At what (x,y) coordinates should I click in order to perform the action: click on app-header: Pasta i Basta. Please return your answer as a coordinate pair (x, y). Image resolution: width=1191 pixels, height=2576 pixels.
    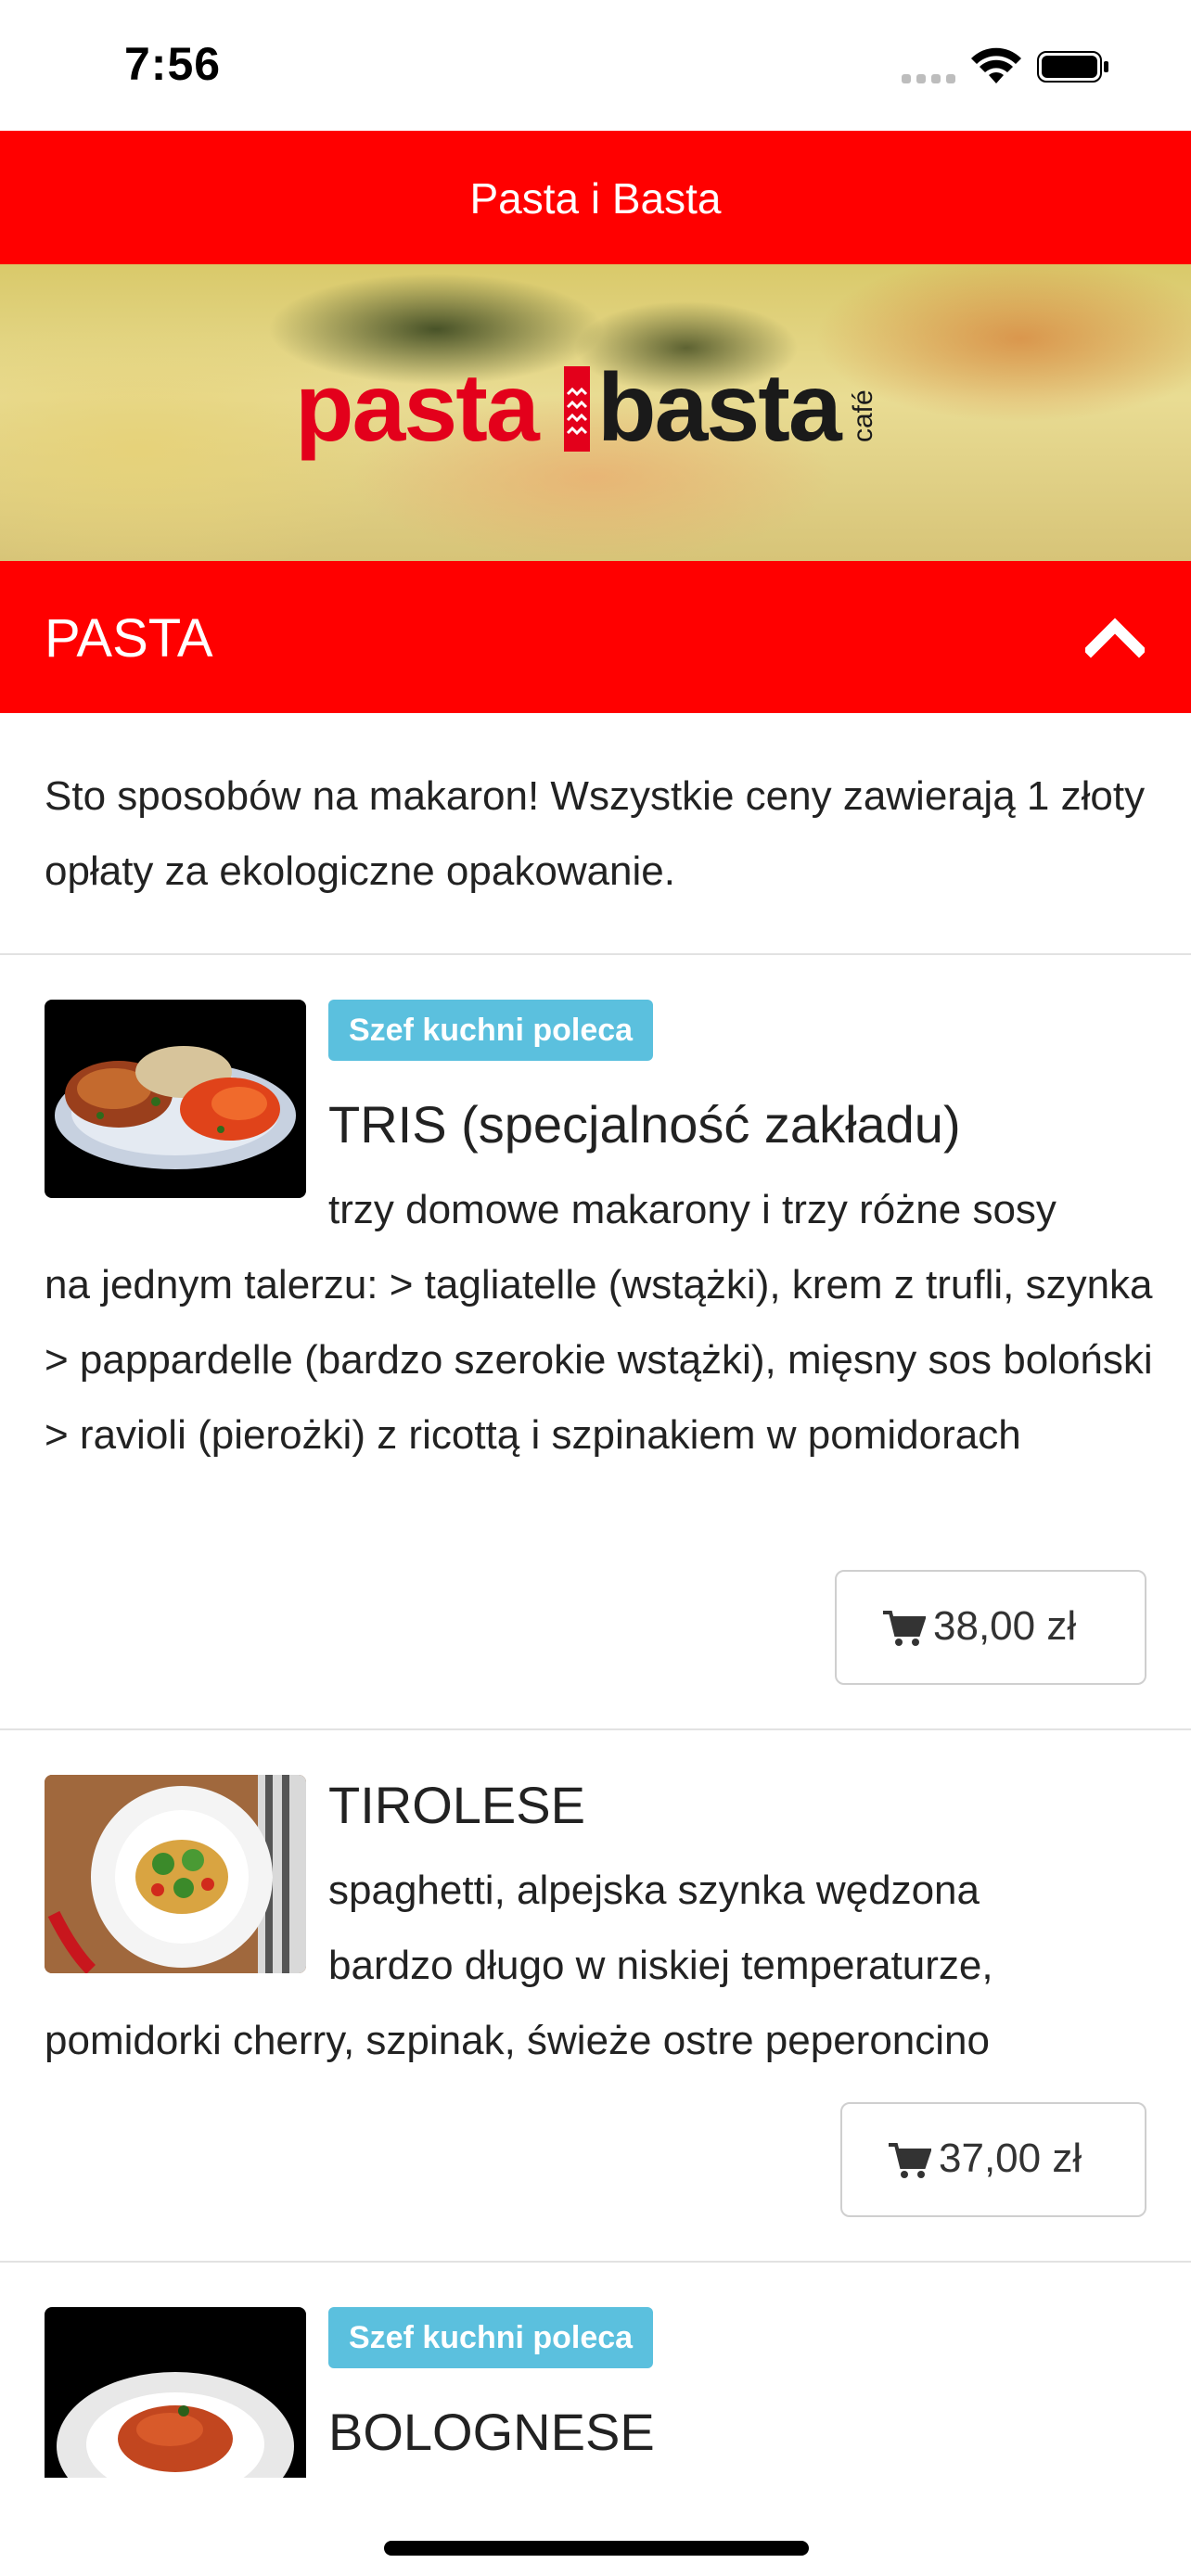
    Looking at the image, I should click on (595, 197).